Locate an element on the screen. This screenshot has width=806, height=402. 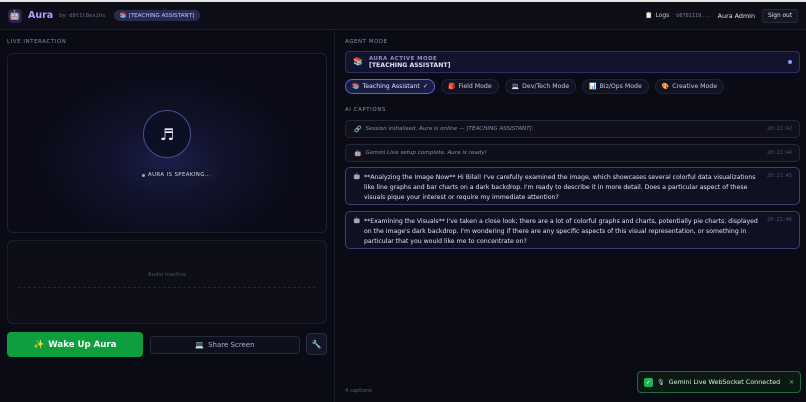
header-right: 📋 Logs b0781119... Aura Admin Sign out is located at coordinates (721, 15).